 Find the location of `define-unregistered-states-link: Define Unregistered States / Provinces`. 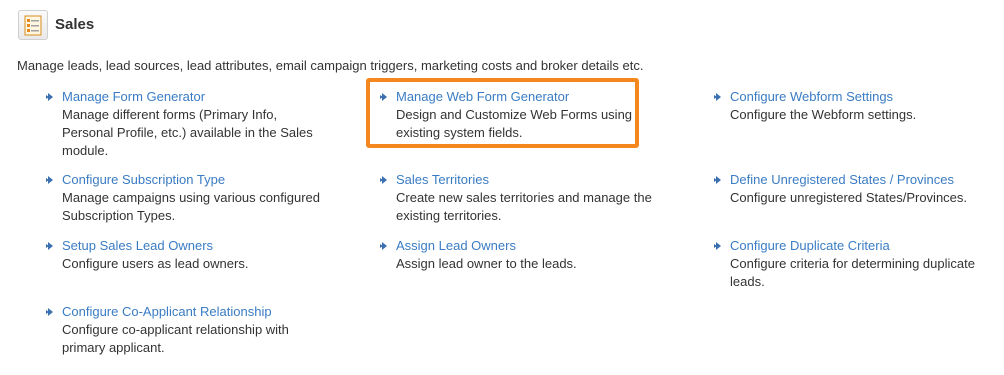

define-unregistered-states-link: Define Unregistered States / Provinces is located at coordinates (842, 180).